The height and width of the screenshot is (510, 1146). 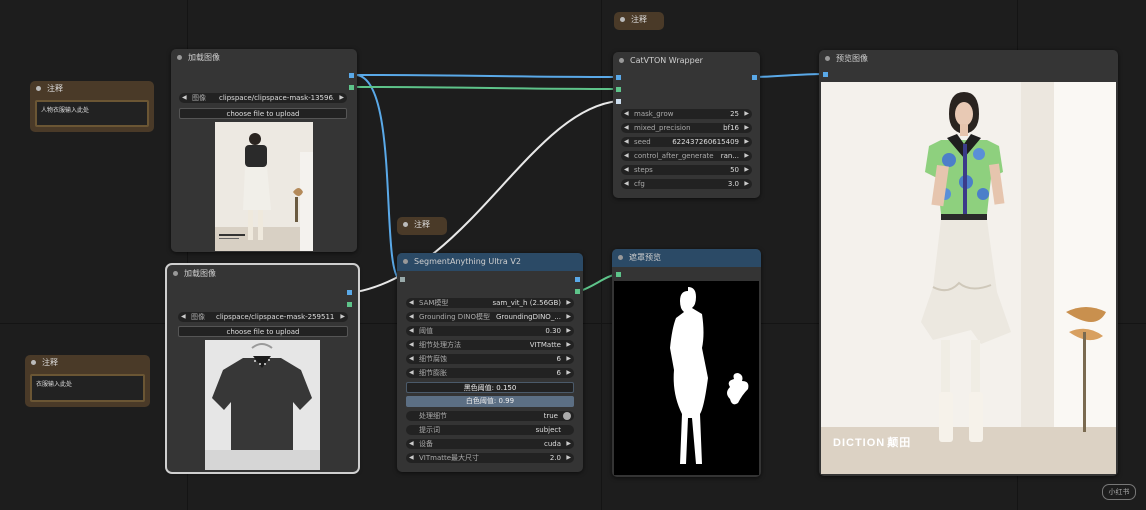 What do you see at coordinates (666, 60) in the screenshot?
I see `node-title: CatVTON Wrapper` at bounding box center [666, 60].